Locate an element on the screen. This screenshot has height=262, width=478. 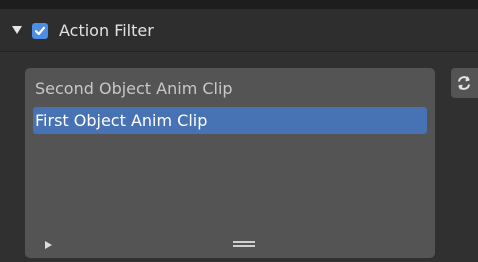
refresh-button is located at coordinates (464, 83).